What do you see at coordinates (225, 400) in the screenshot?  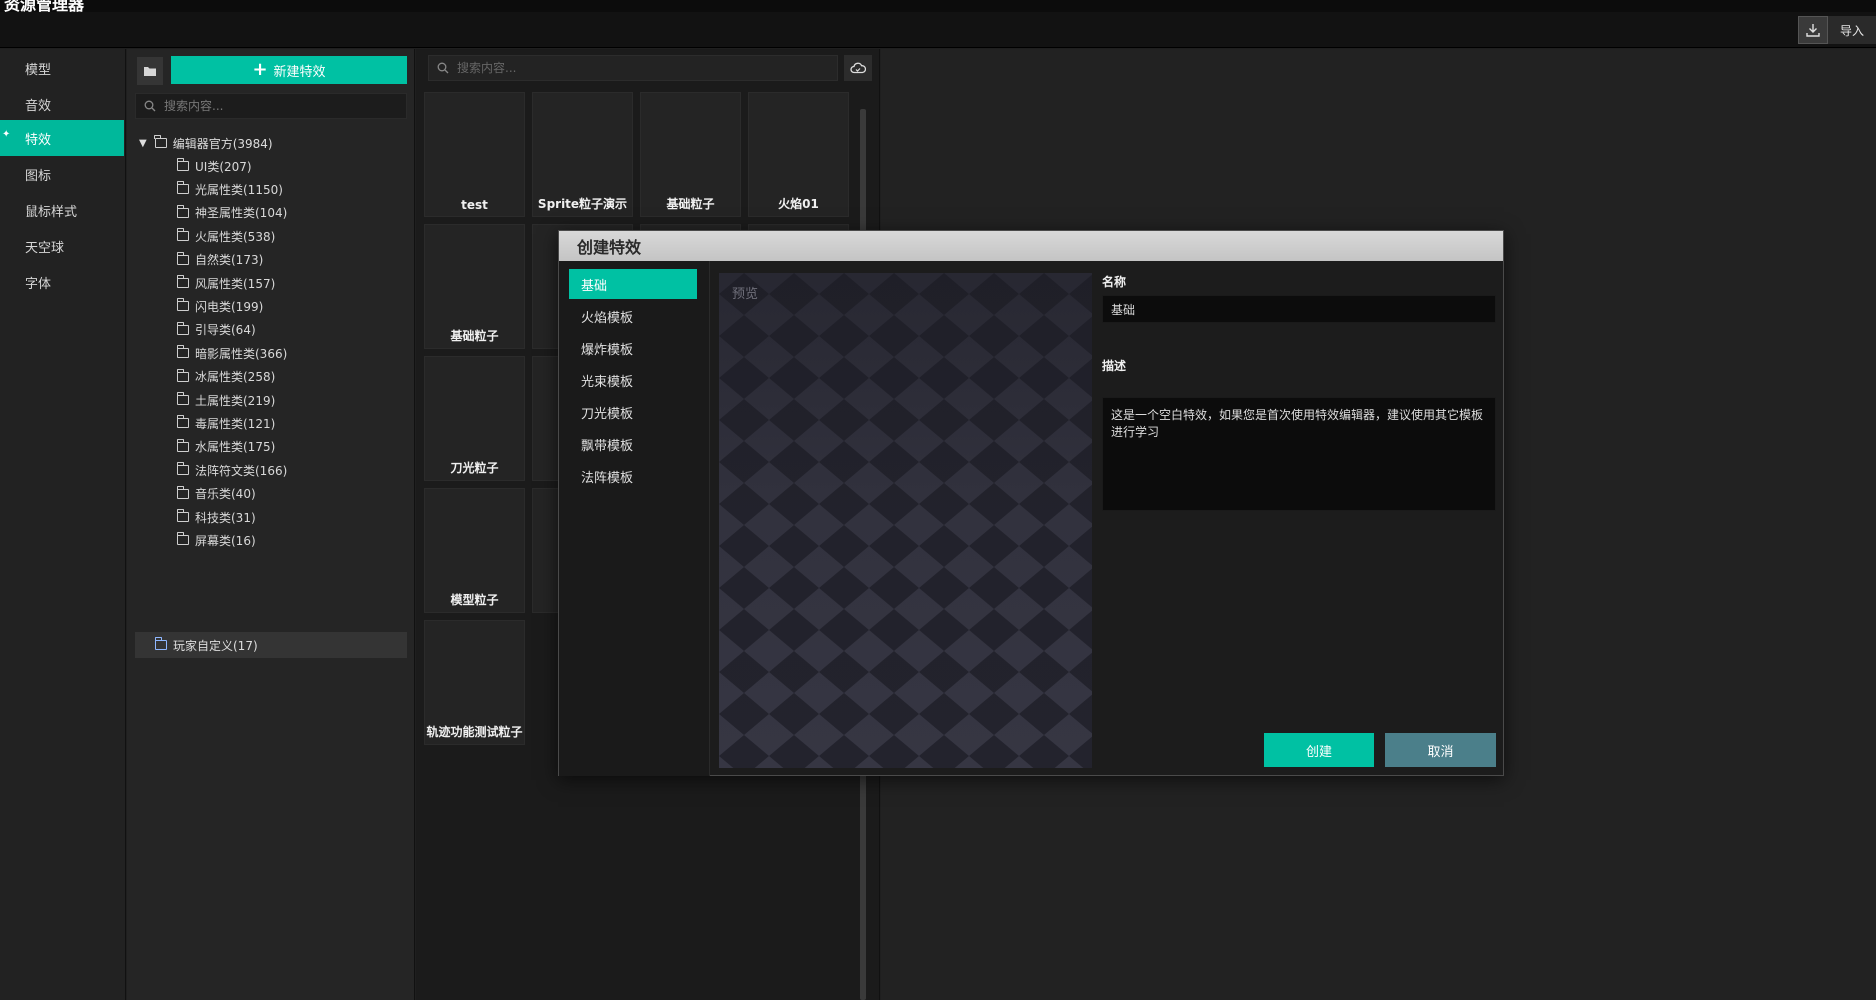 I see `tree-item: 土属性类(219)` at bounding box center [225, 400].